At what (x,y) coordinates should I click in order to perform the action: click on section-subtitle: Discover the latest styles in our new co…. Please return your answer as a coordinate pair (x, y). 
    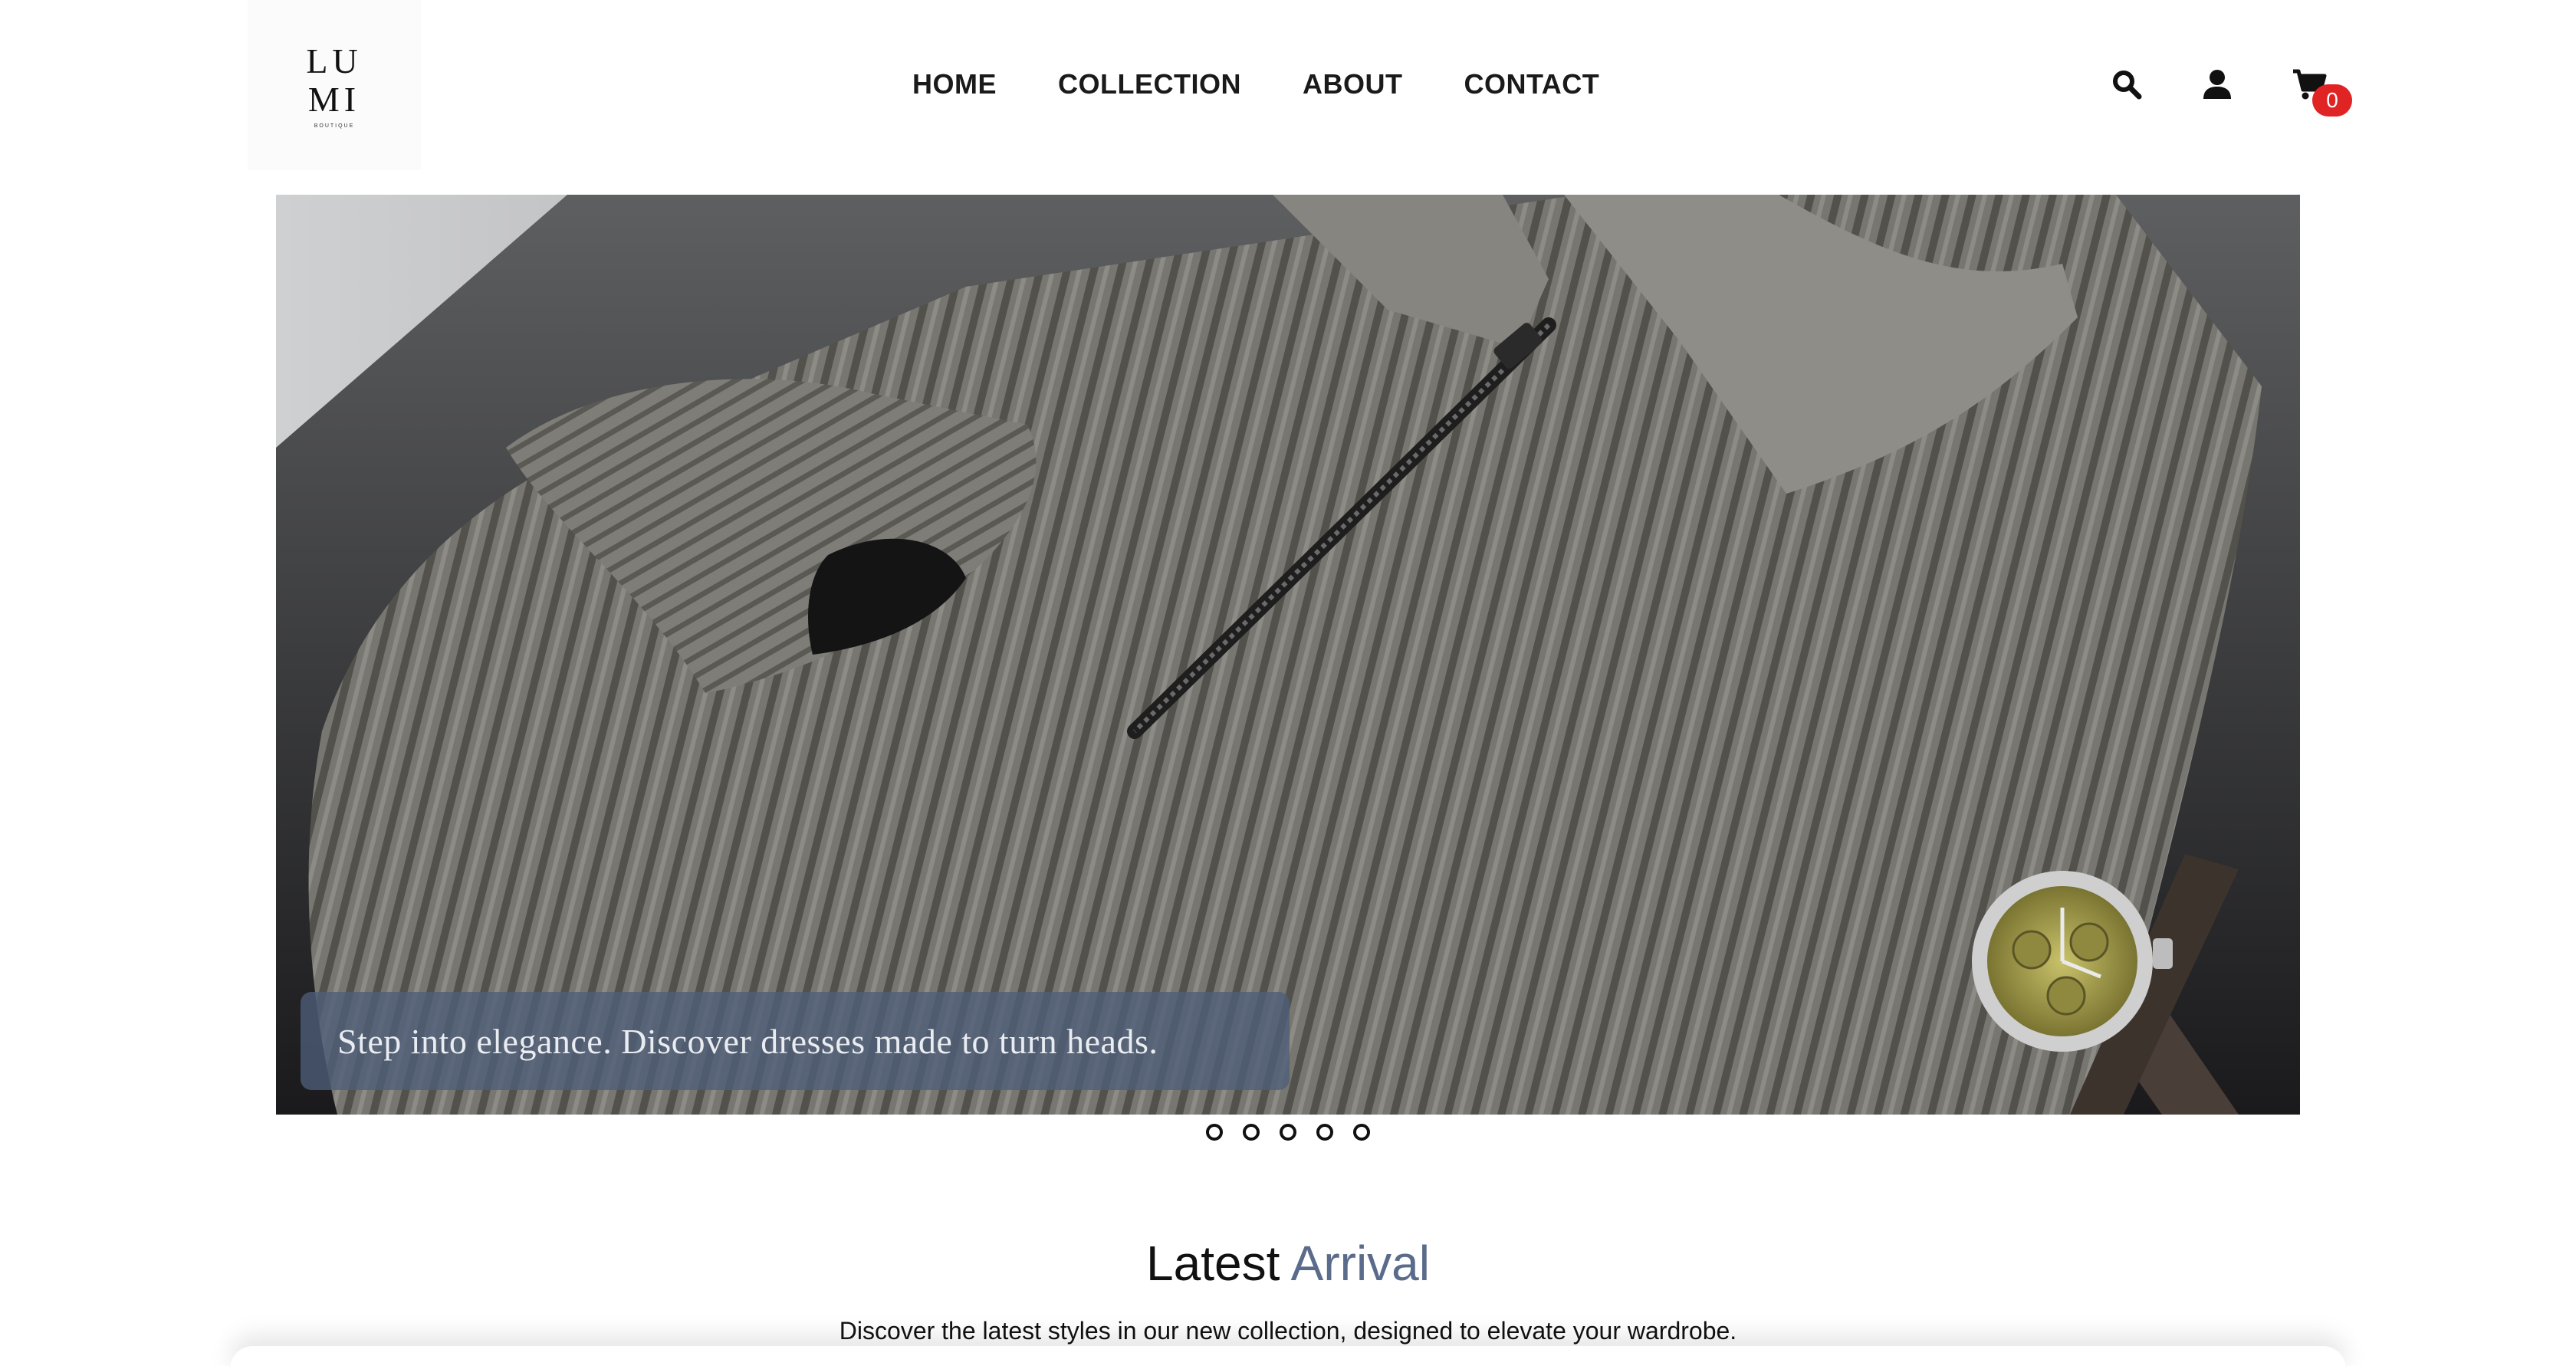
    Looking at the image, I should click on (1288, 1331).